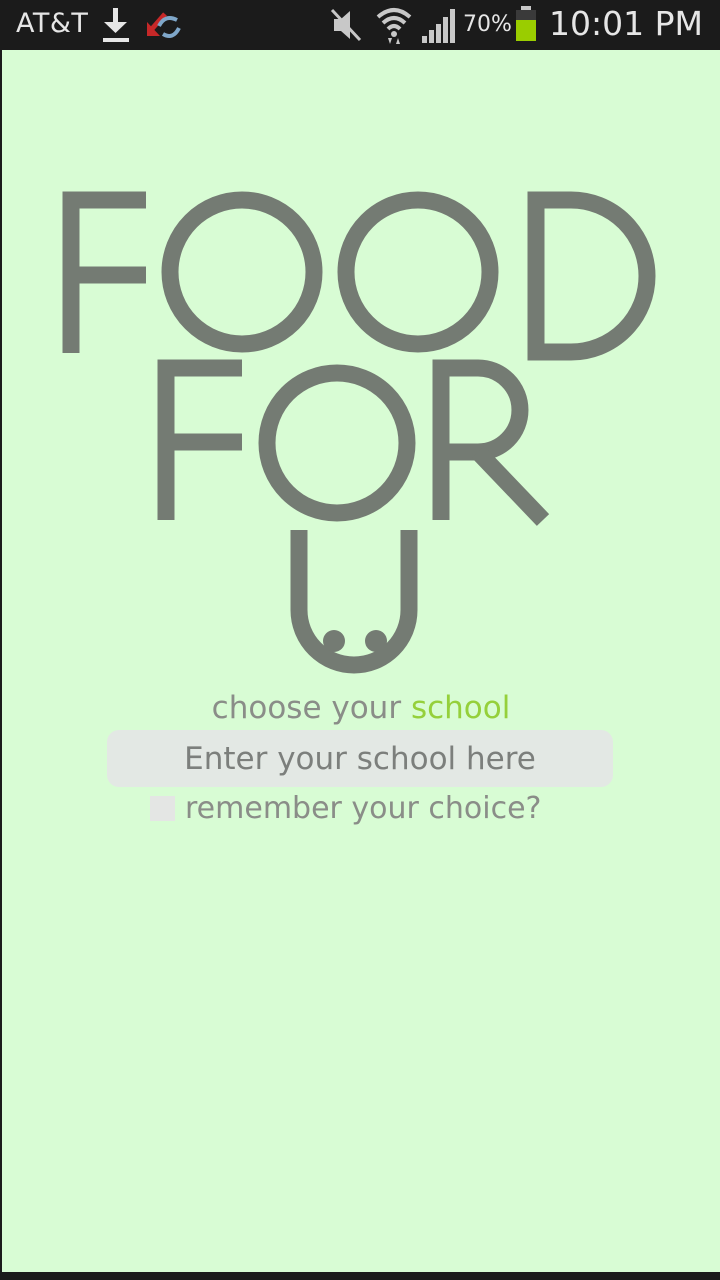 This screenshot has height=1280, width=720. I want to click on carrier-label: AT&T, so click(52, 23).